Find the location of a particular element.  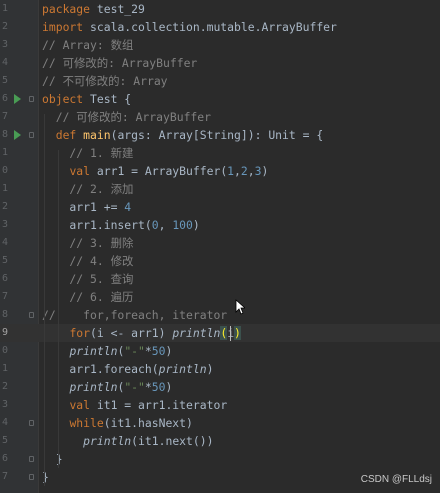

line-number: 8 is located at coordinates (4, 134).